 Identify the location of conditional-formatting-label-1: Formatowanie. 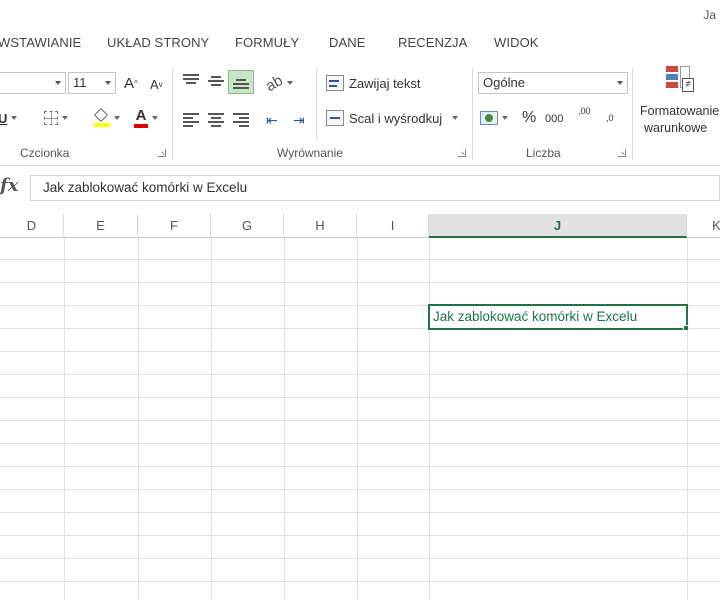
(680, 111).